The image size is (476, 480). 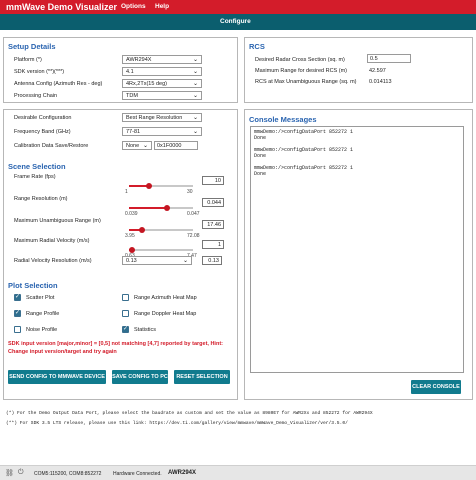 What do you see at coordinates (137, 145) in the screenshot?
I see `calib-select: None ⌄` at bounding box center [137, 145].